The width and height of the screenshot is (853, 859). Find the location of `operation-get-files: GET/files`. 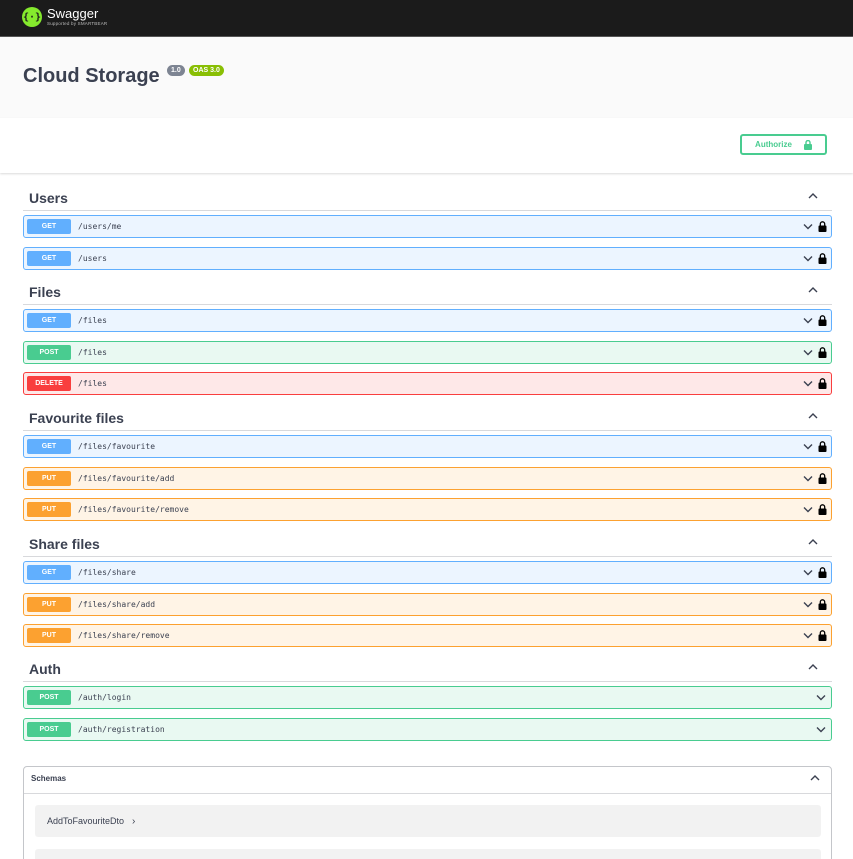

operation-get-files: GET/files is located at coordinates (427, 320).